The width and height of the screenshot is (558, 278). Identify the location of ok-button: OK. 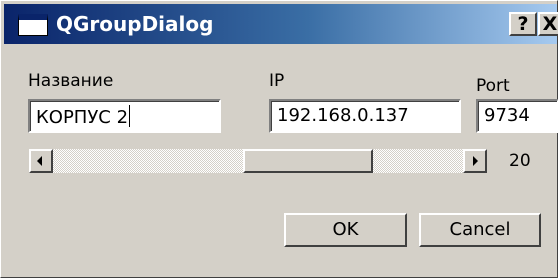
(345, 230).